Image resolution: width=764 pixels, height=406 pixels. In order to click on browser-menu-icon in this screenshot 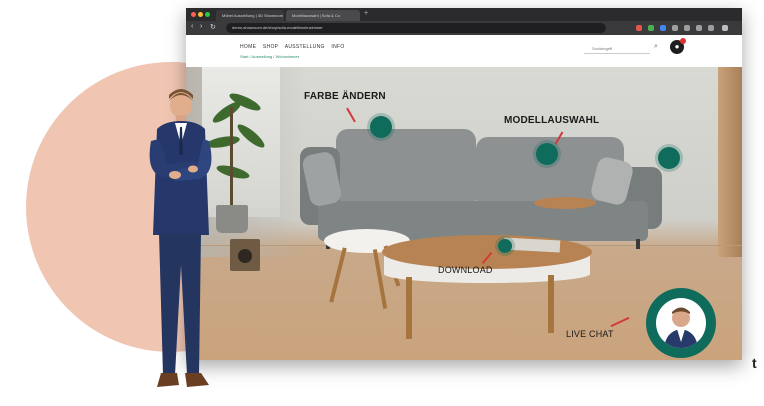, I will do `click(725, 28)`.